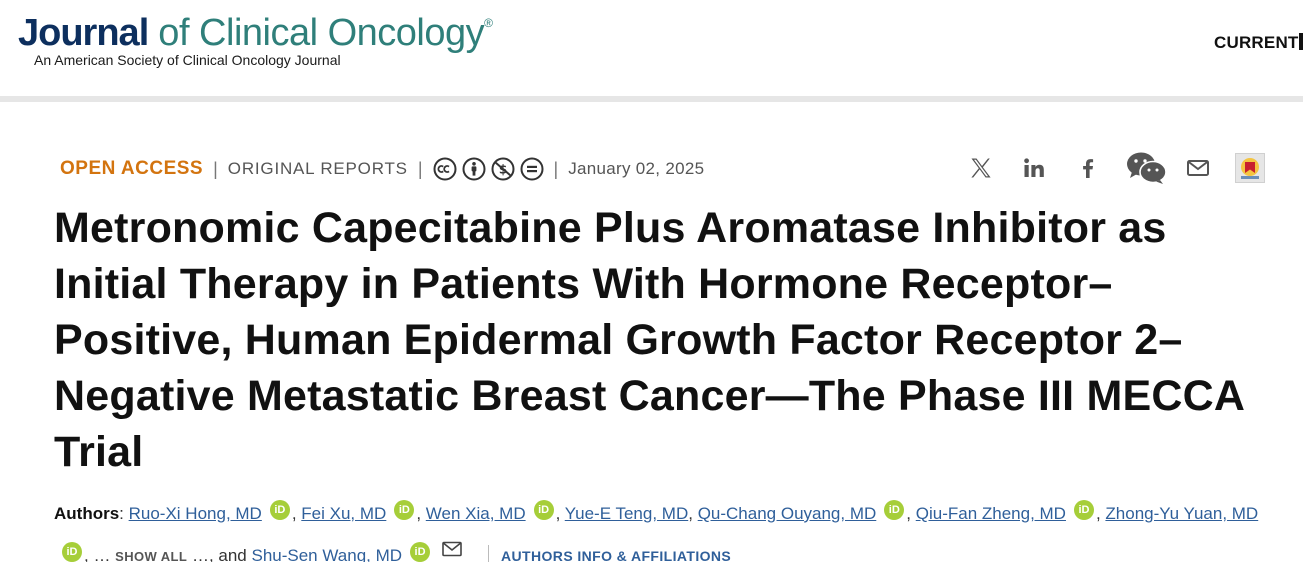  Describe the element at coordinates (87, 513) in the screenshot. I see `authors-label: Authors` at that location.